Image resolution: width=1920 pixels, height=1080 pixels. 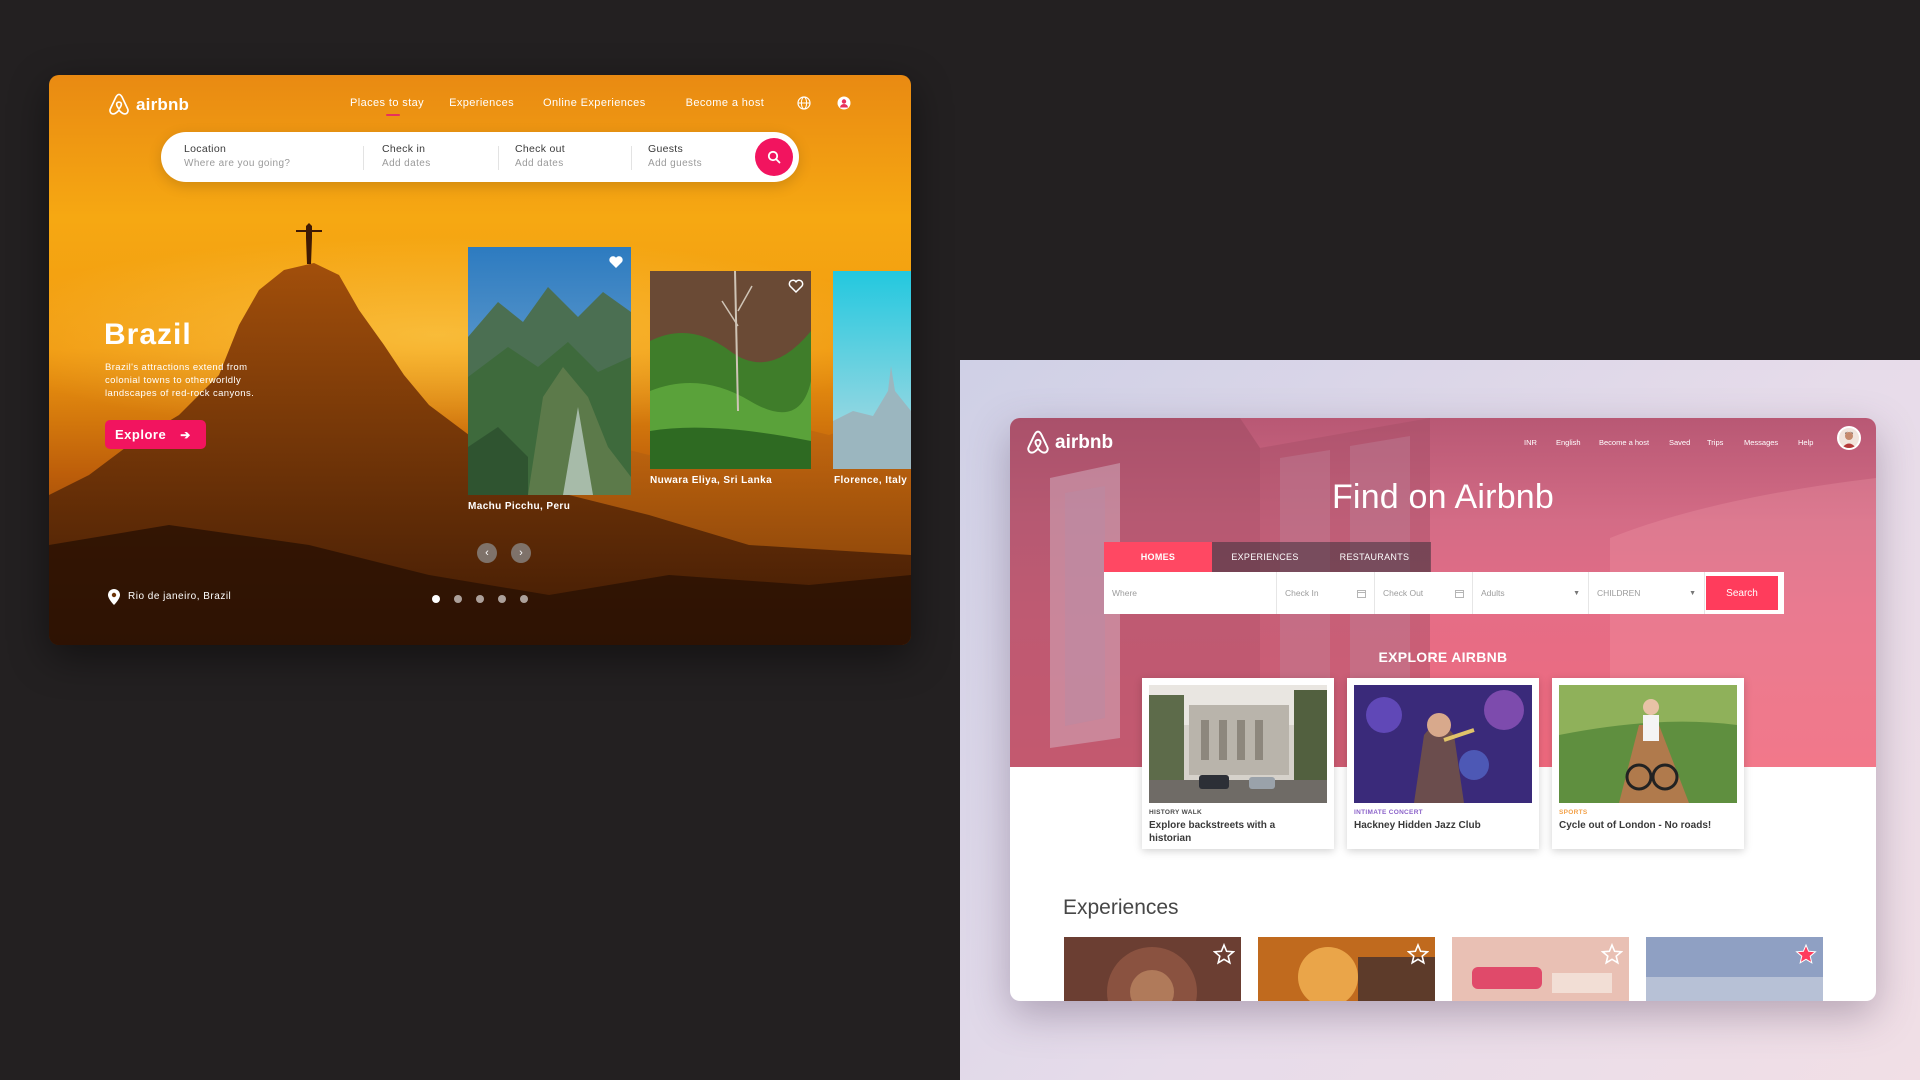 I want to click on adults-select: Adults ▼, so click(x=1531, y=593).